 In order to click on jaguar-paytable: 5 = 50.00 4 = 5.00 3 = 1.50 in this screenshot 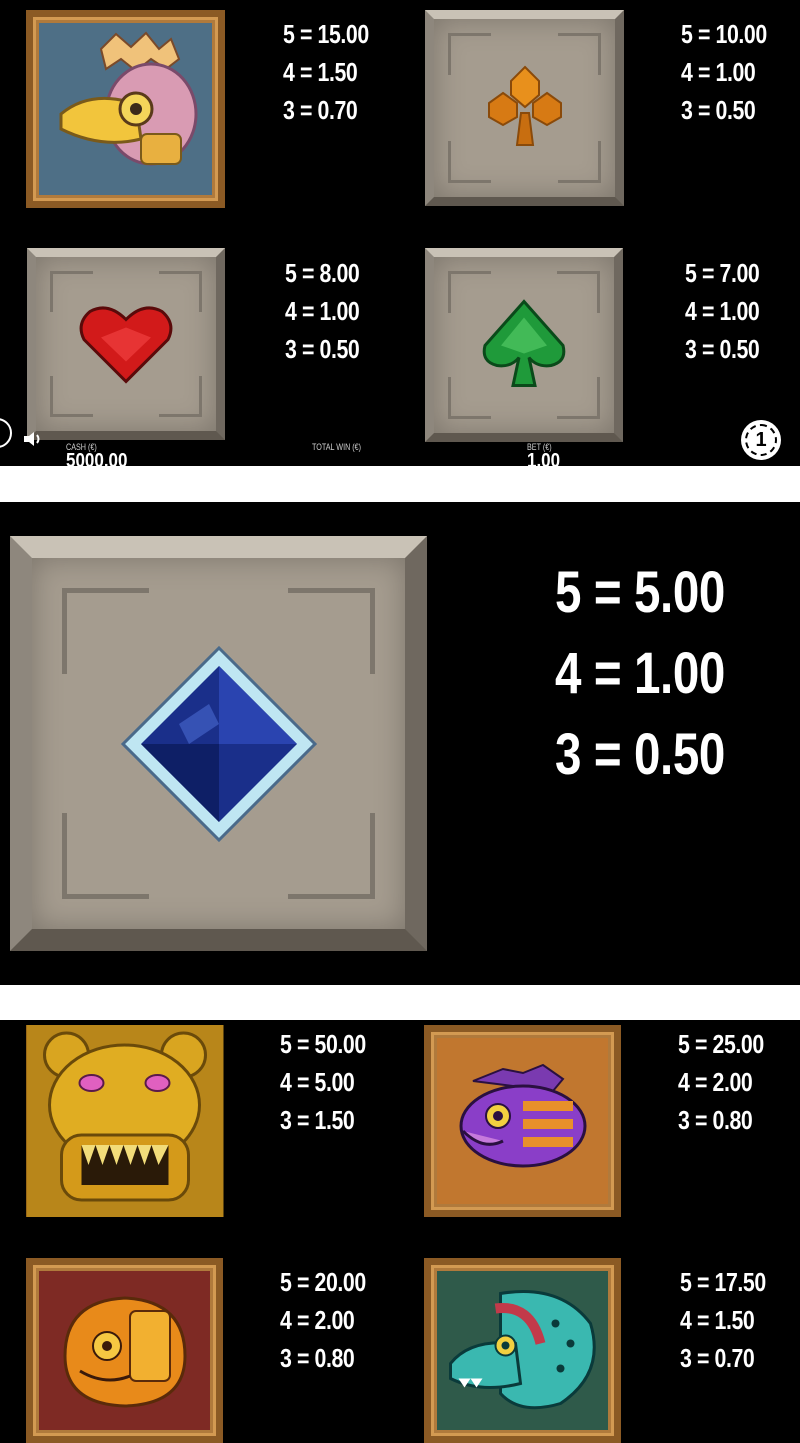, I will do `click(323, 1082)`.